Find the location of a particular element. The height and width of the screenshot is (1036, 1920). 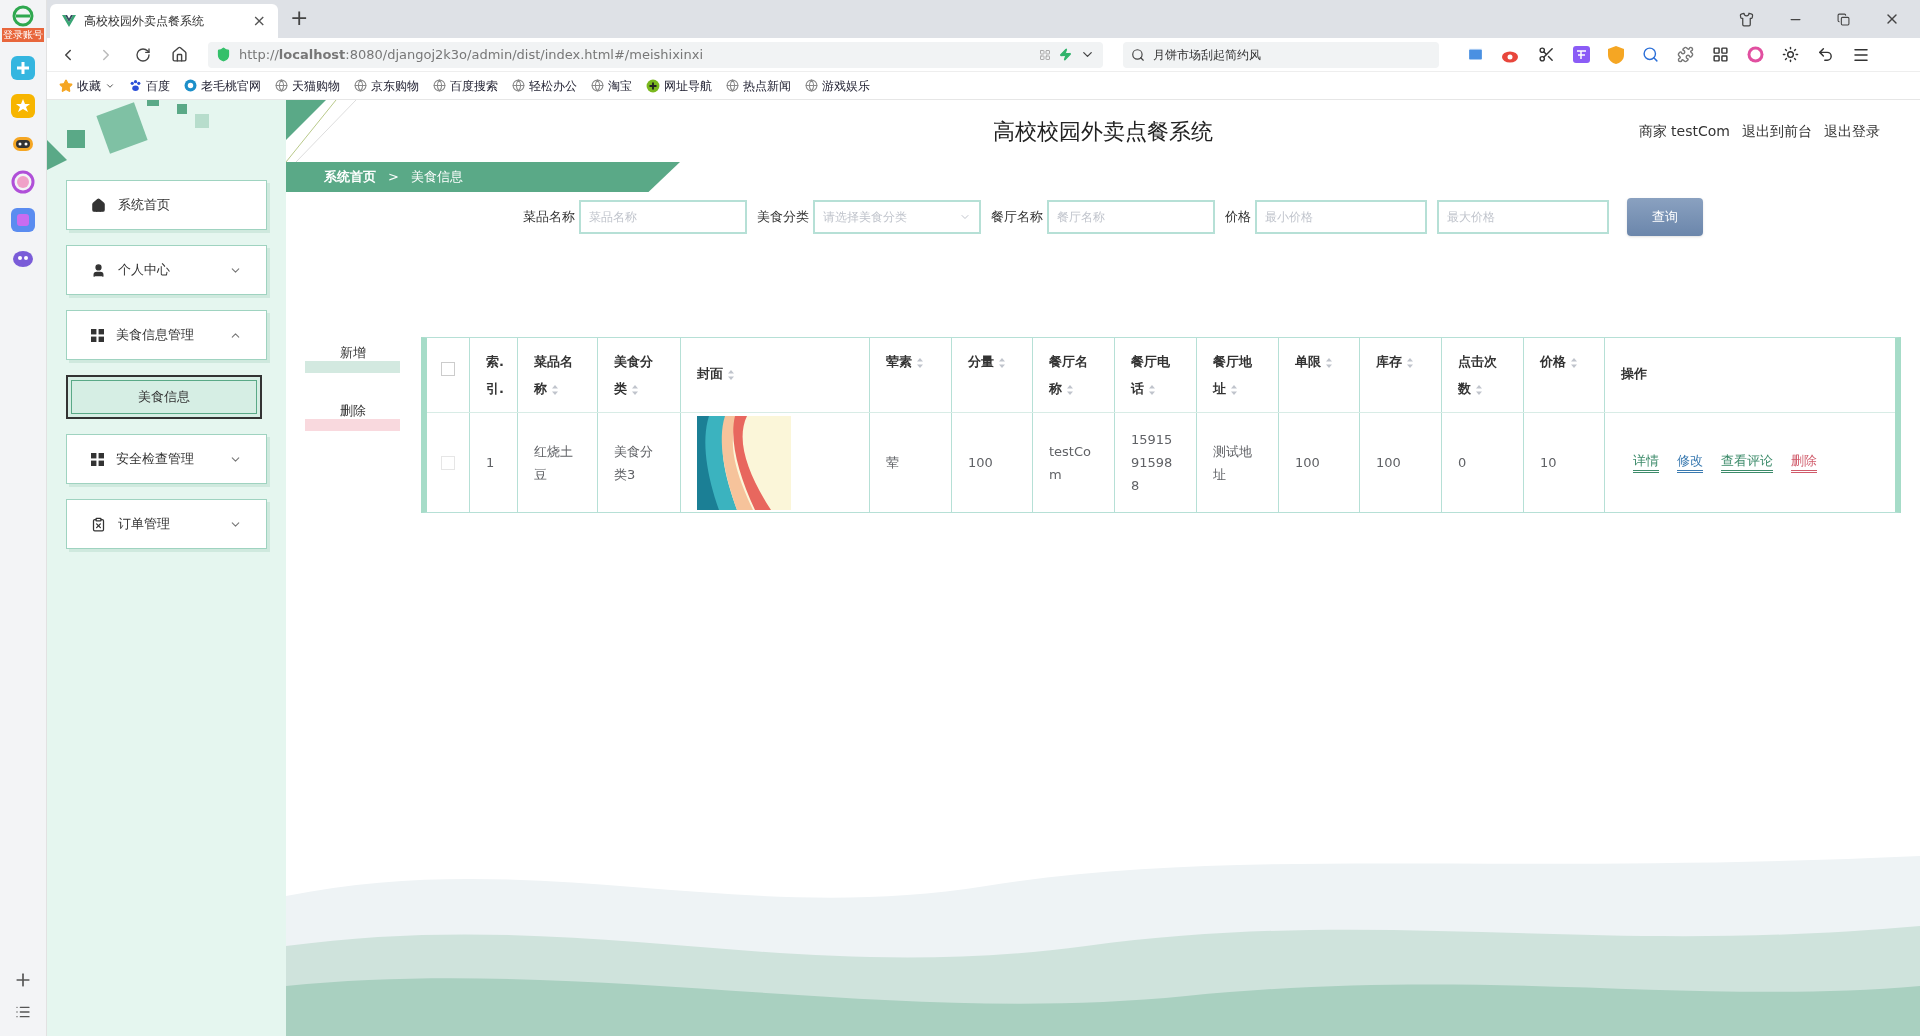

address-bar: http://localhost:8080/djangoj2k3o/admin/dist/index.html#/meishixinxi is located at coordinates (655, 54).